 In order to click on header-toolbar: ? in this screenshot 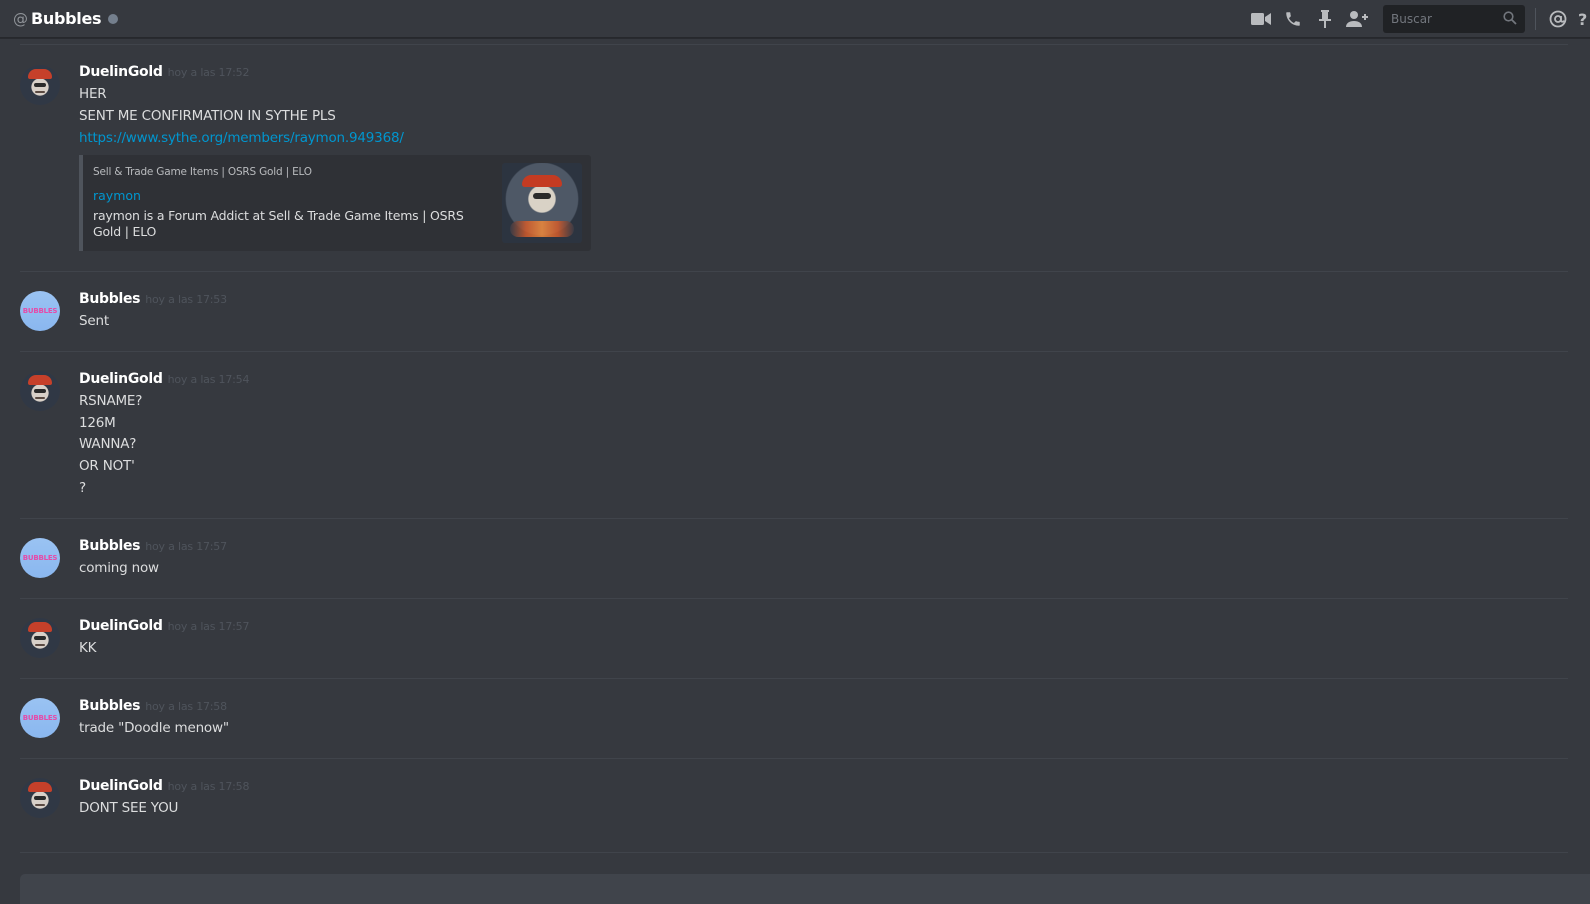, I will do `click(1419, 19)`.